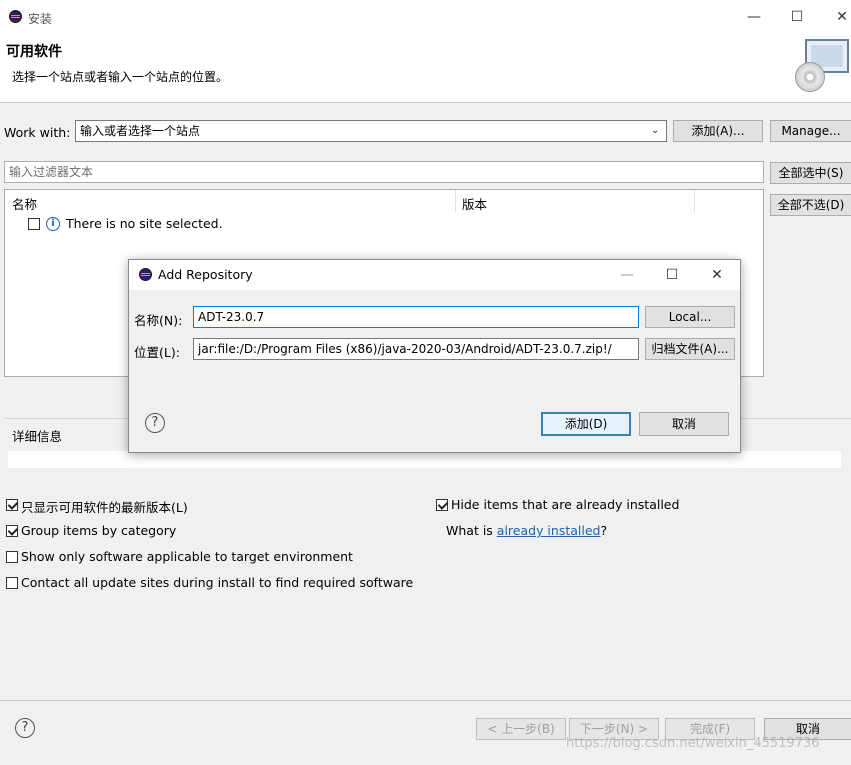  Describe the element at coordinates (424, 459) in the screenshot. I see `details-text-area` at that location.